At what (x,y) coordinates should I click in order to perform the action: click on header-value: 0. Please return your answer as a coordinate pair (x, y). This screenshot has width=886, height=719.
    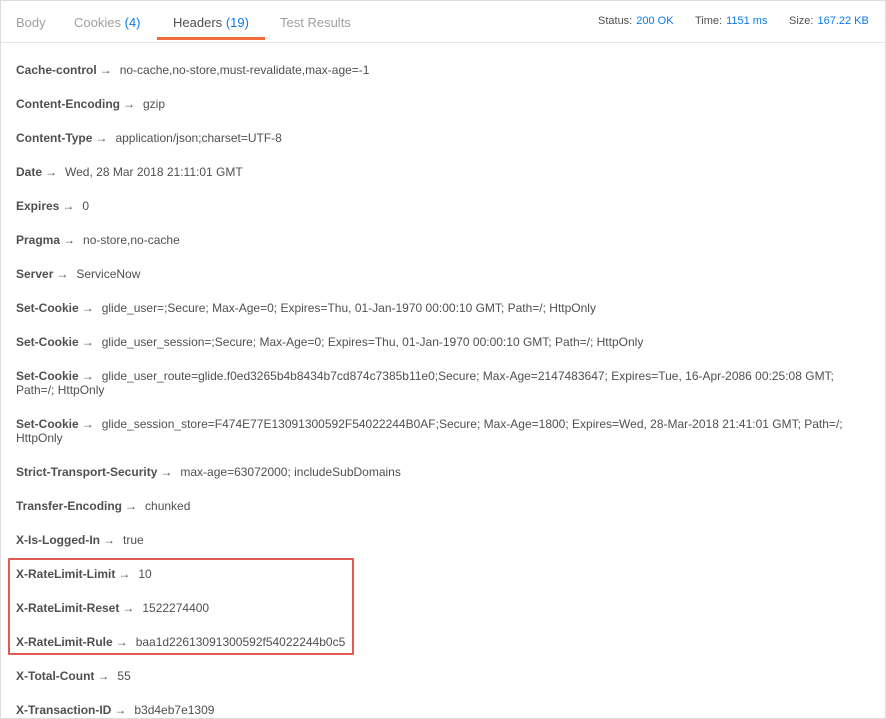
    Looking at the image, I should click on (86, 206).